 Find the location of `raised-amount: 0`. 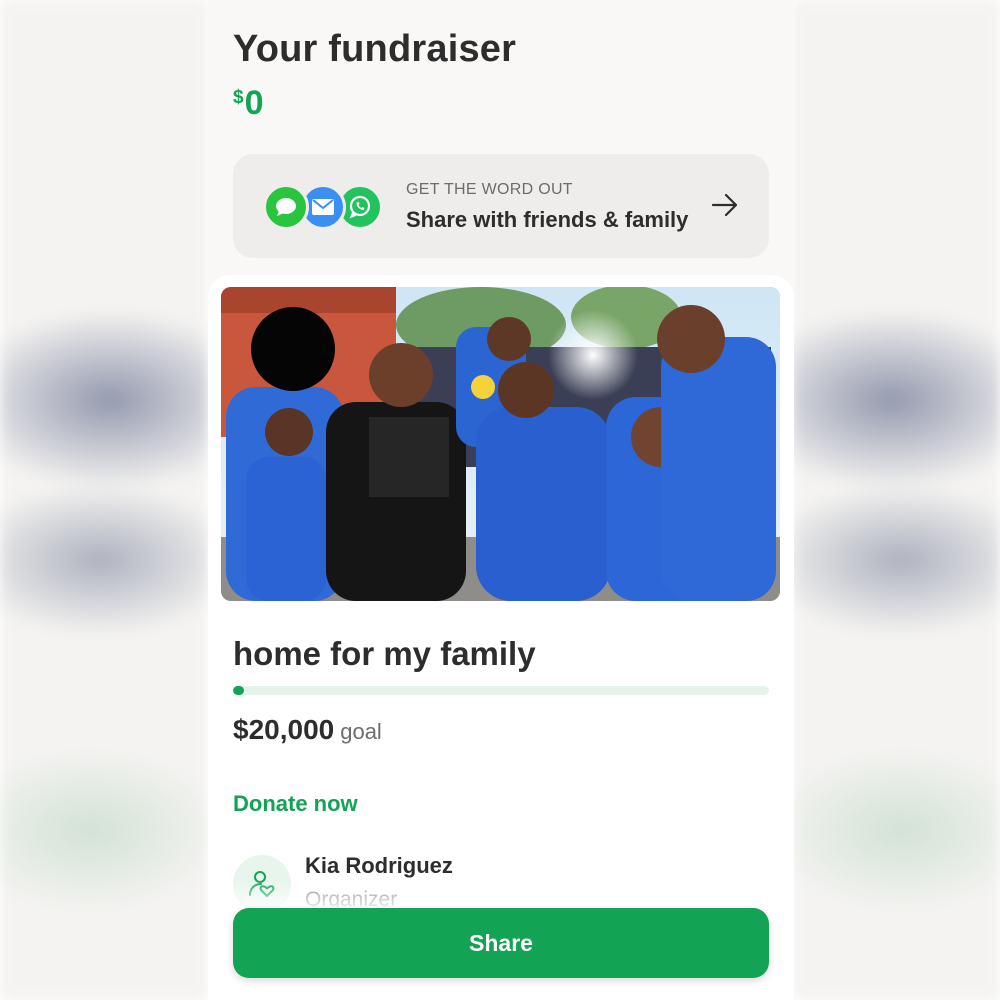

raised-amount: 0 is located at coordinates (254, 103).